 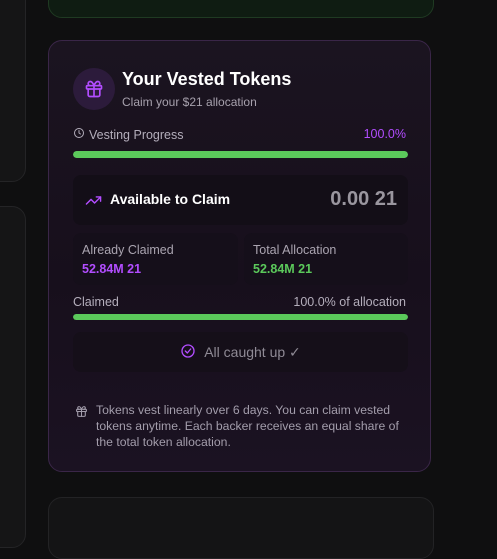 I want to click on check-circle-icon, so click(x=188, y=352).